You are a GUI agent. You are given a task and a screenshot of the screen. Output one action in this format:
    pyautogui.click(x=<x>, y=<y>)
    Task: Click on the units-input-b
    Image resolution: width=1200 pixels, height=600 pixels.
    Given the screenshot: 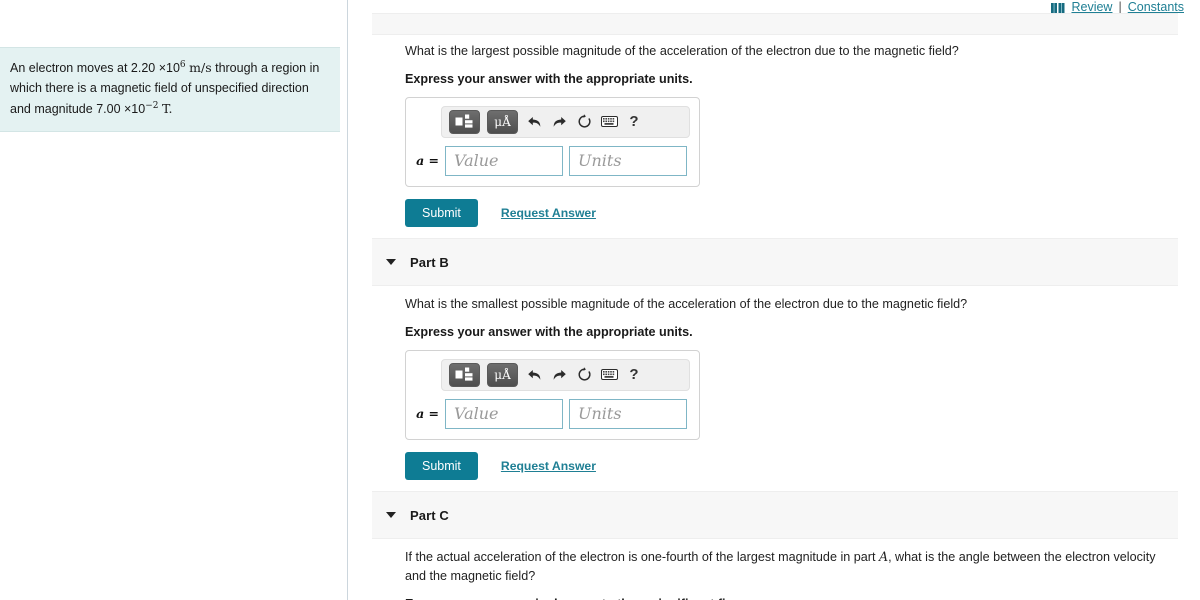 What is the action you would take?
    pyautogui.click(x=628, y=413)
    